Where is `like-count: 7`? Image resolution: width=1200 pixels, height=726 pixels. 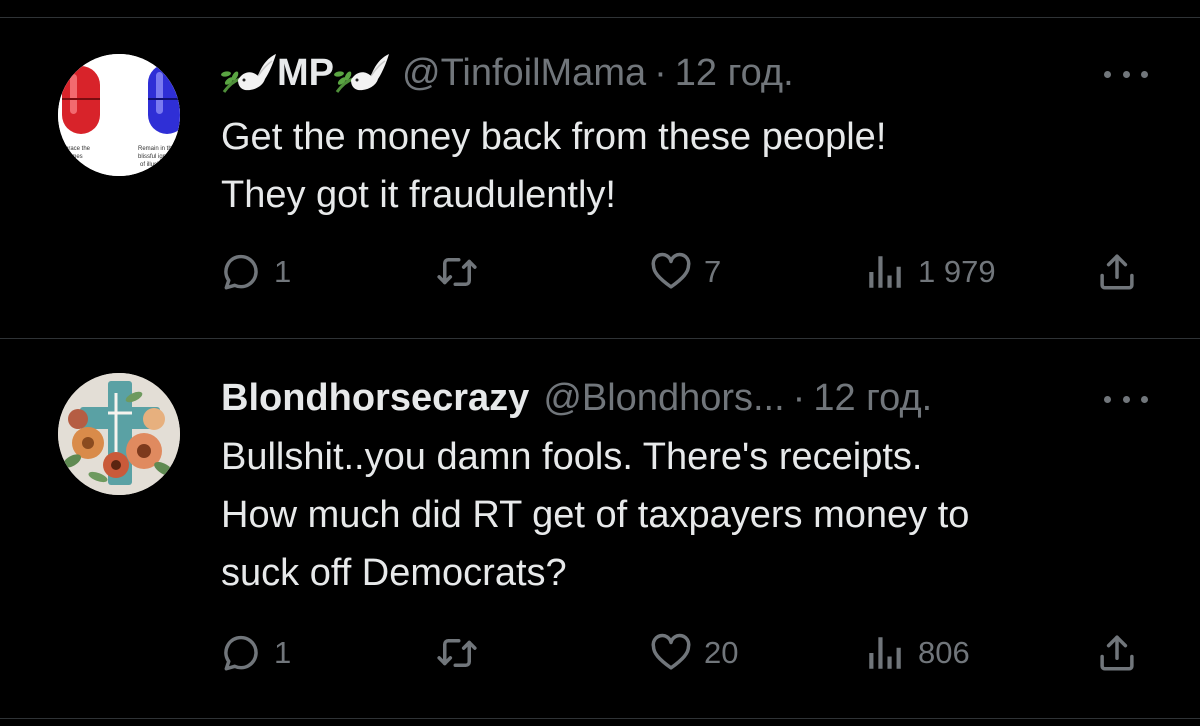 like-count: 7 is located at coordinates (713, 271).